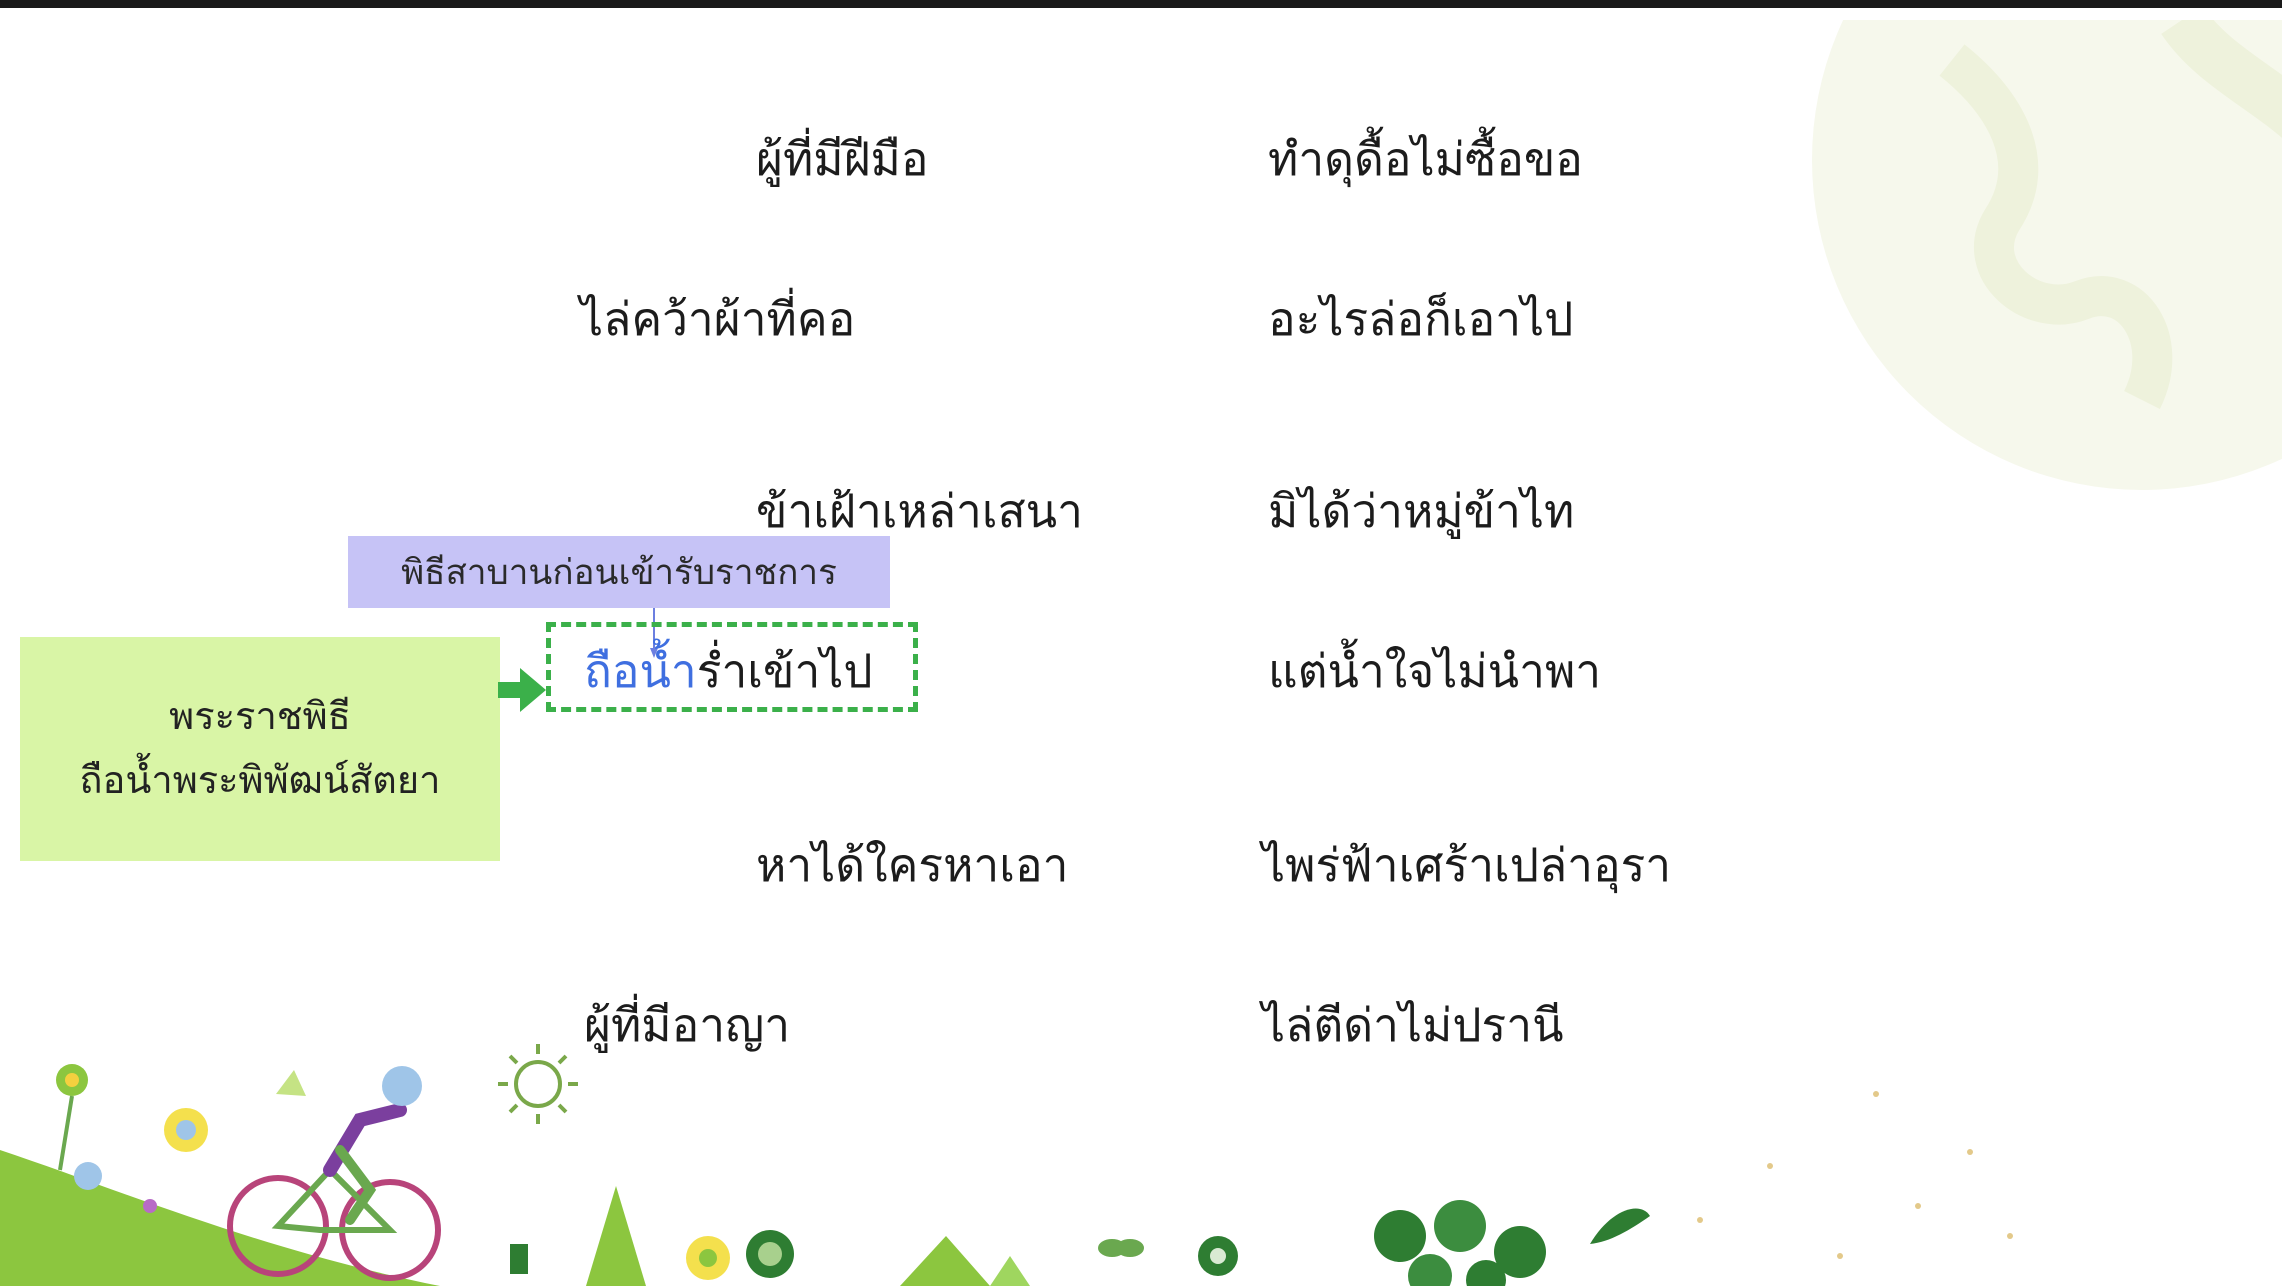  Describe the element at coordinates (1512, 1243) in the screenshot. I see `flower-bush-icon` at that location.